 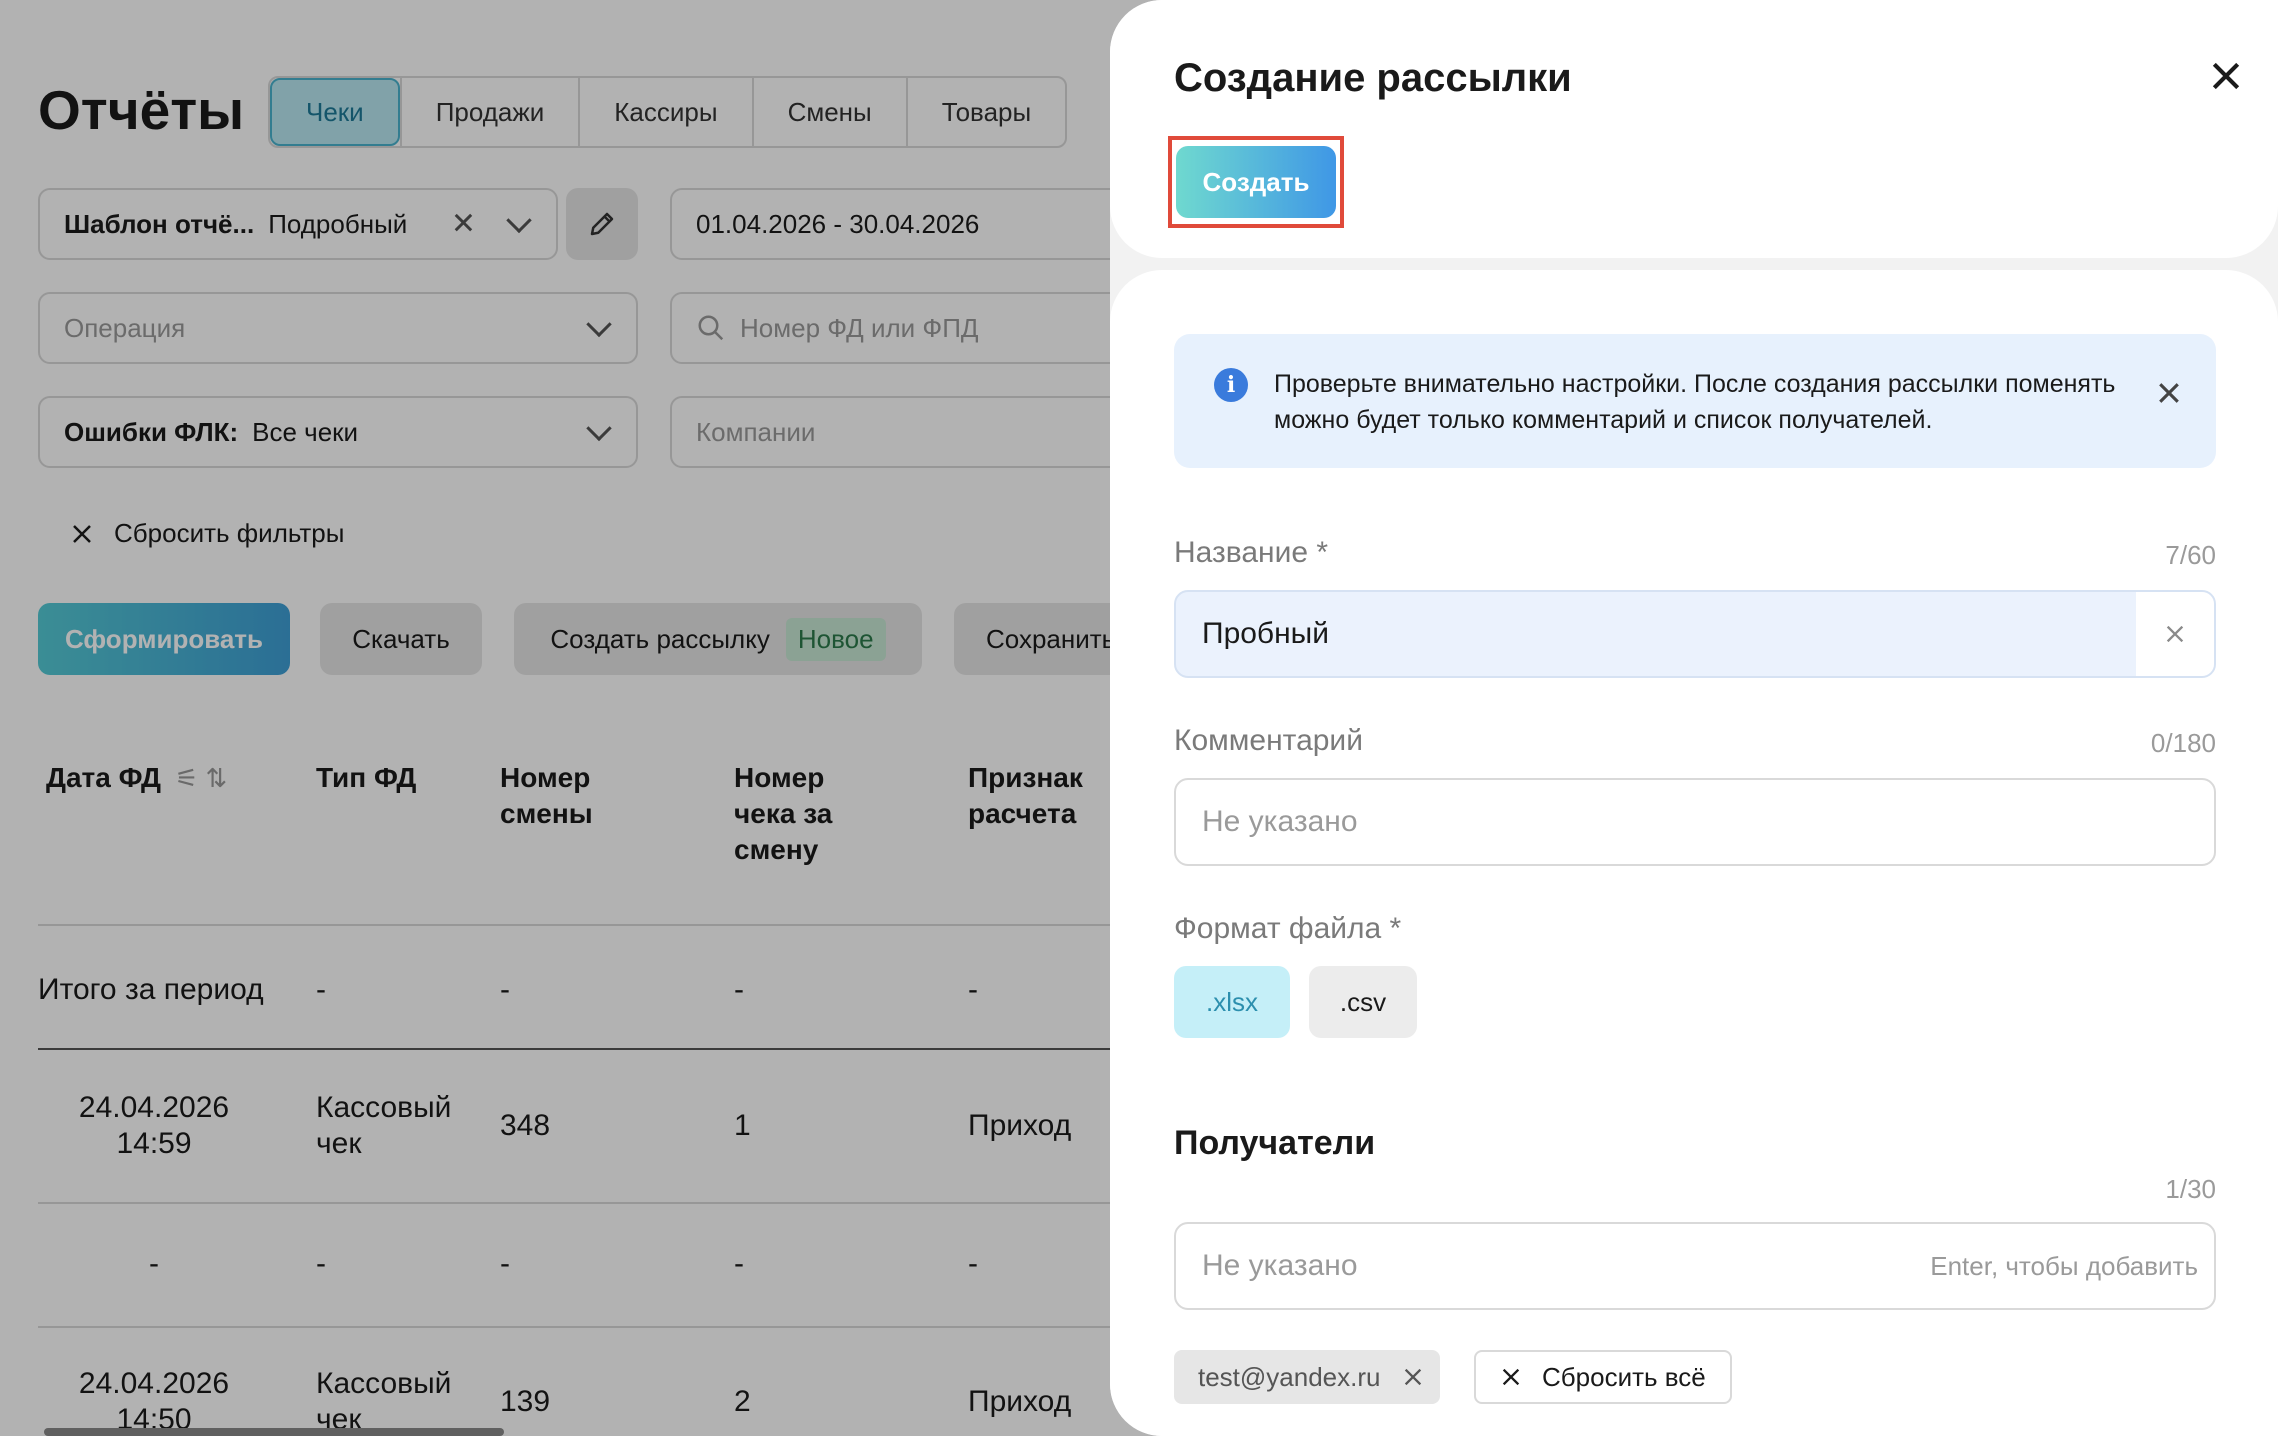 I want to click on name-label: Название *, so click(x=1251, y=552).